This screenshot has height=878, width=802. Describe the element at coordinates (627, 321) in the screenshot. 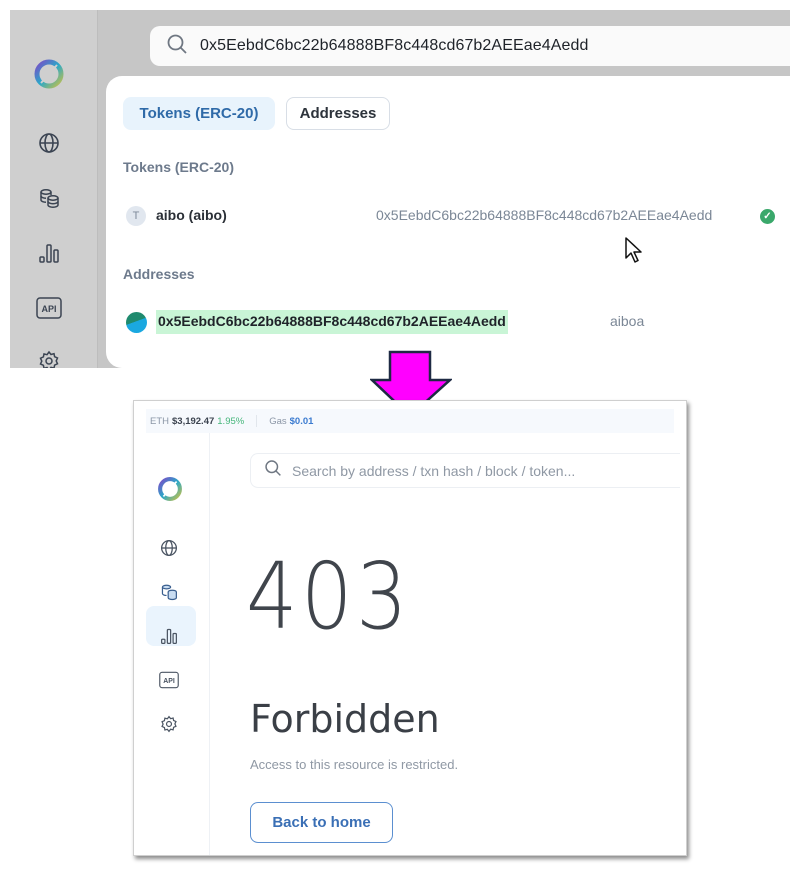

I see `address-label: aiboa` at that location.